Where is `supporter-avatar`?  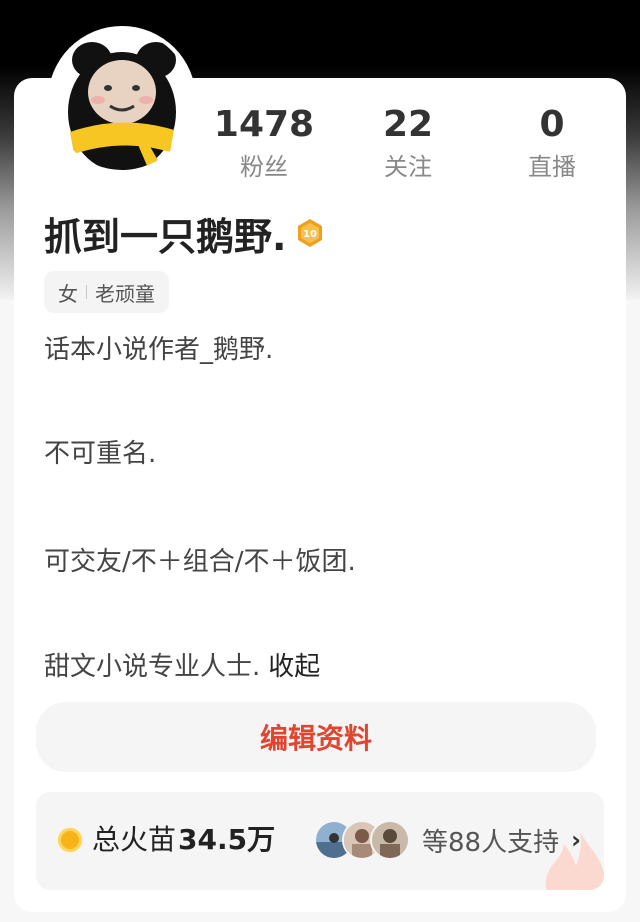 supporter-avatar is located at coordinates (390, 840).